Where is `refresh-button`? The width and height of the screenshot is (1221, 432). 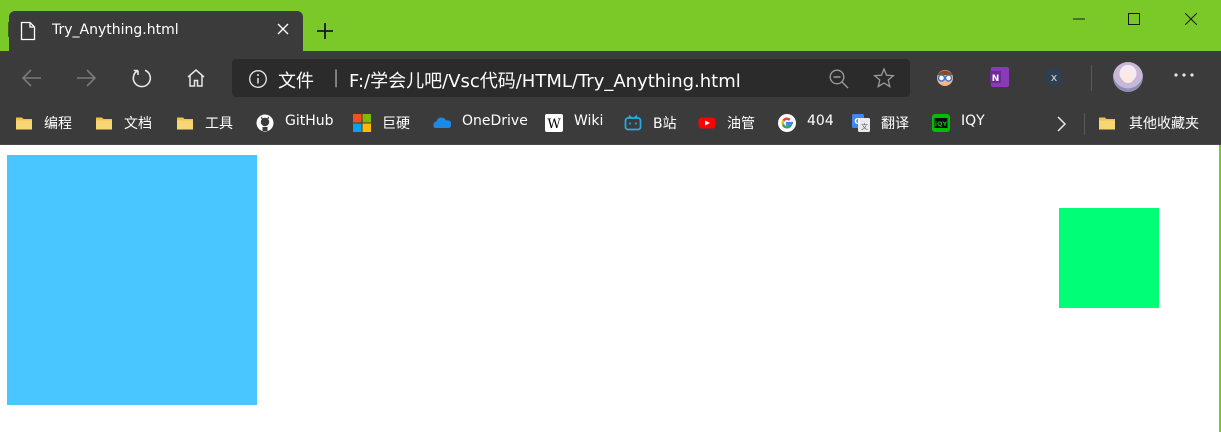
refresh-button is located at coordinates (142, 78).